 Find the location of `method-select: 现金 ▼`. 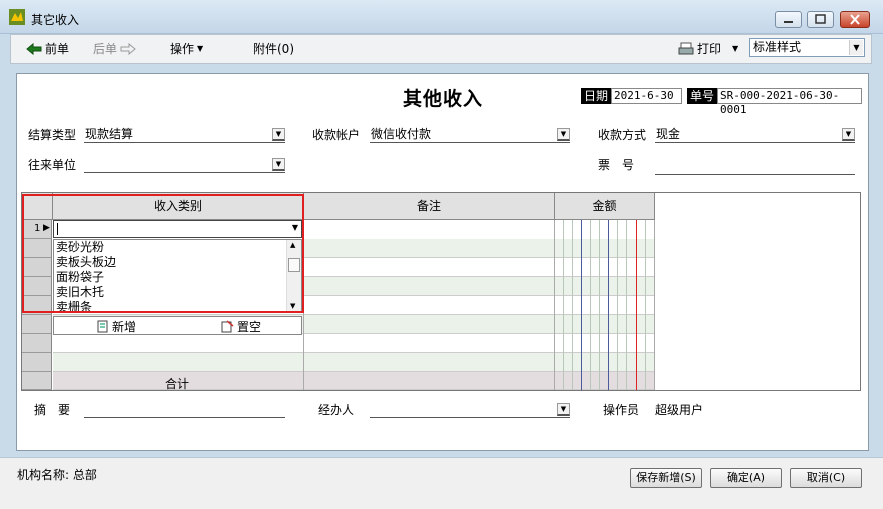

method-select: 现金 ▼ is located at coordinates (755, 134).